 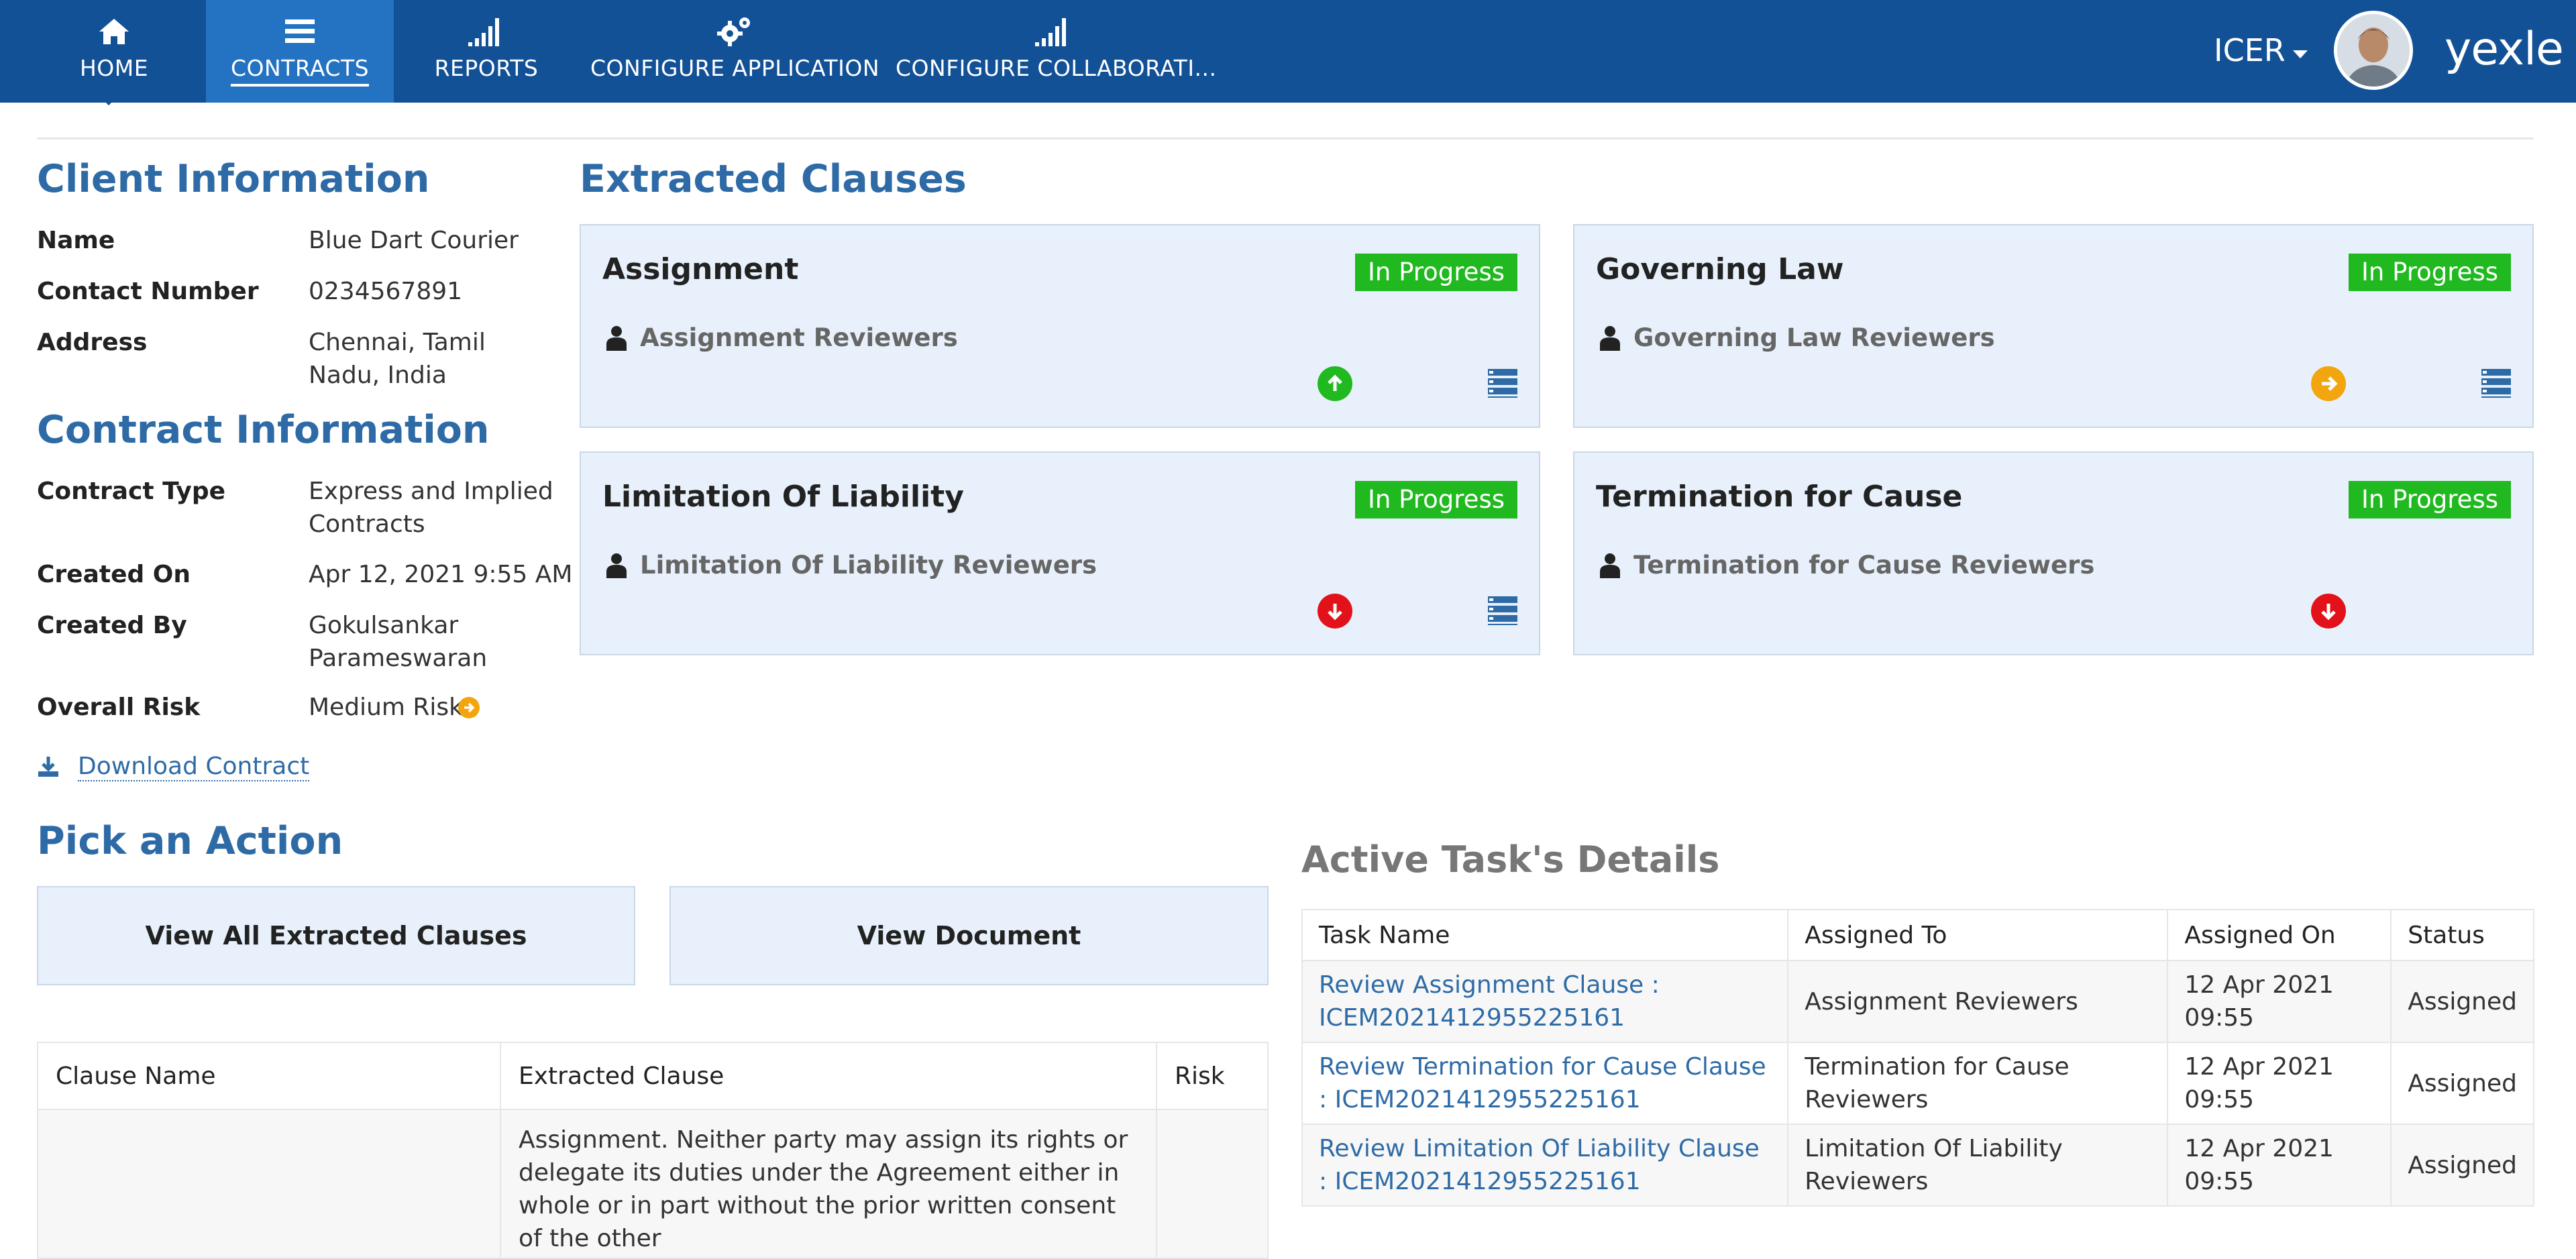 I want to click on chevron-down-icon, so click(x=2300, y=54).